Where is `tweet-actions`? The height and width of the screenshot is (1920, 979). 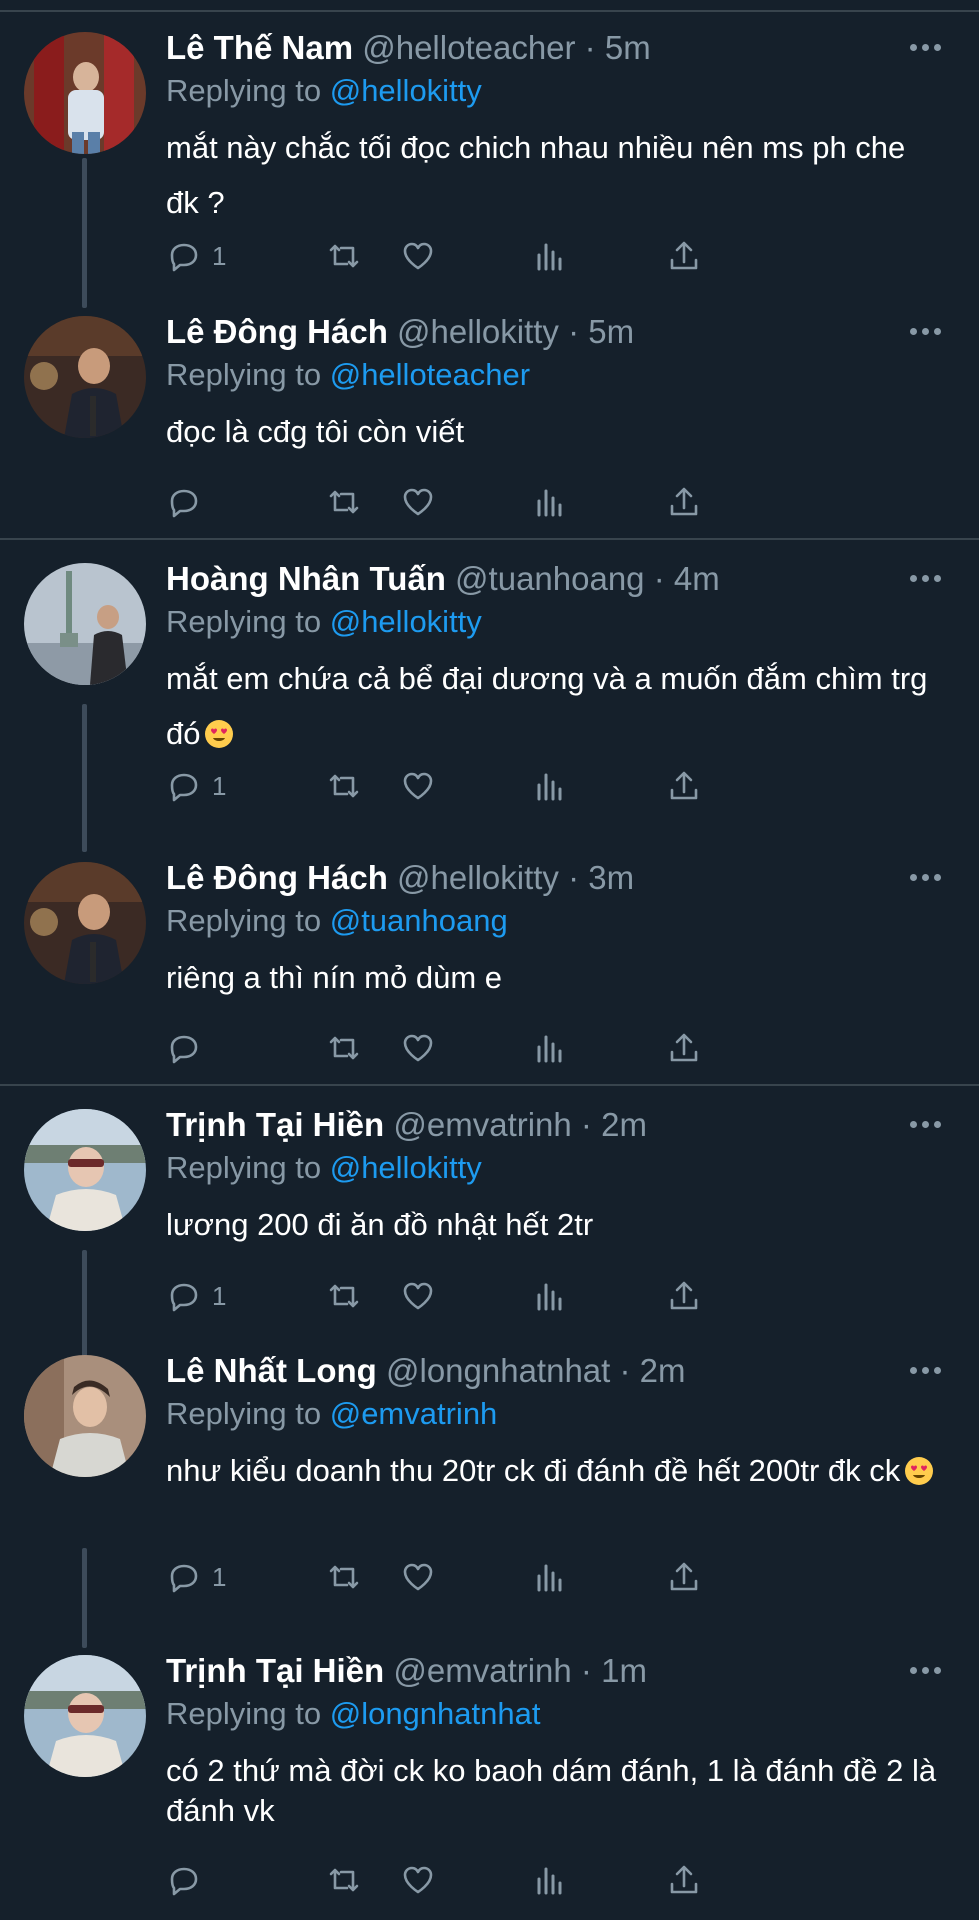 tweet-actions is located at coordinates (516, 502).